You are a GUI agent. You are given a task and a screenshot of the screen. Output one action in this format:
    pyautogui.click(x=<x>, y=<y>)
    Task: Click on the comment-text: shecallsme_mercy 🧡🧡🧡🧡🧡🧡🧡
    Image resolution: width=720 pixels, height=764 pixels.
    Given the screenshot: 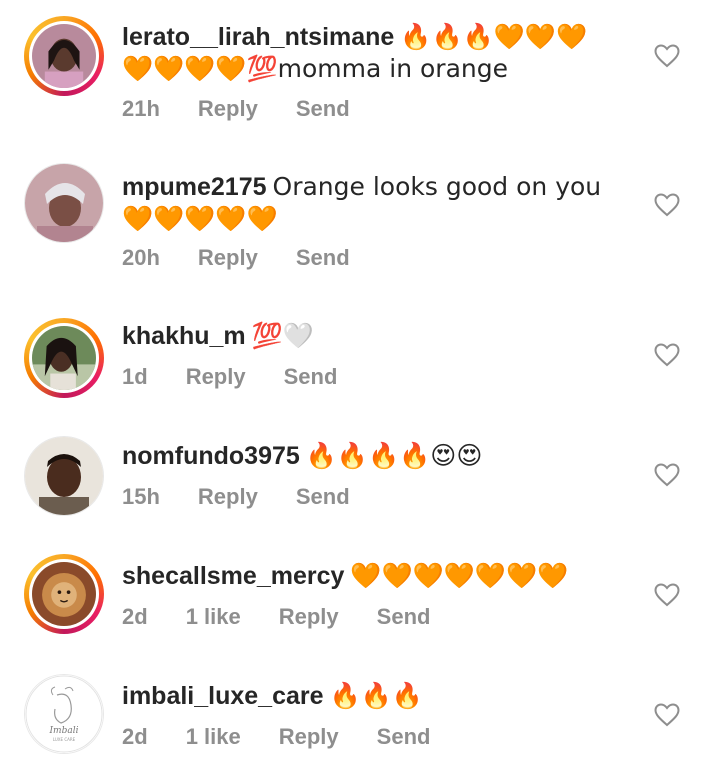 What is the action you would take?
    pyautogui.click(x=367, y=576)
    